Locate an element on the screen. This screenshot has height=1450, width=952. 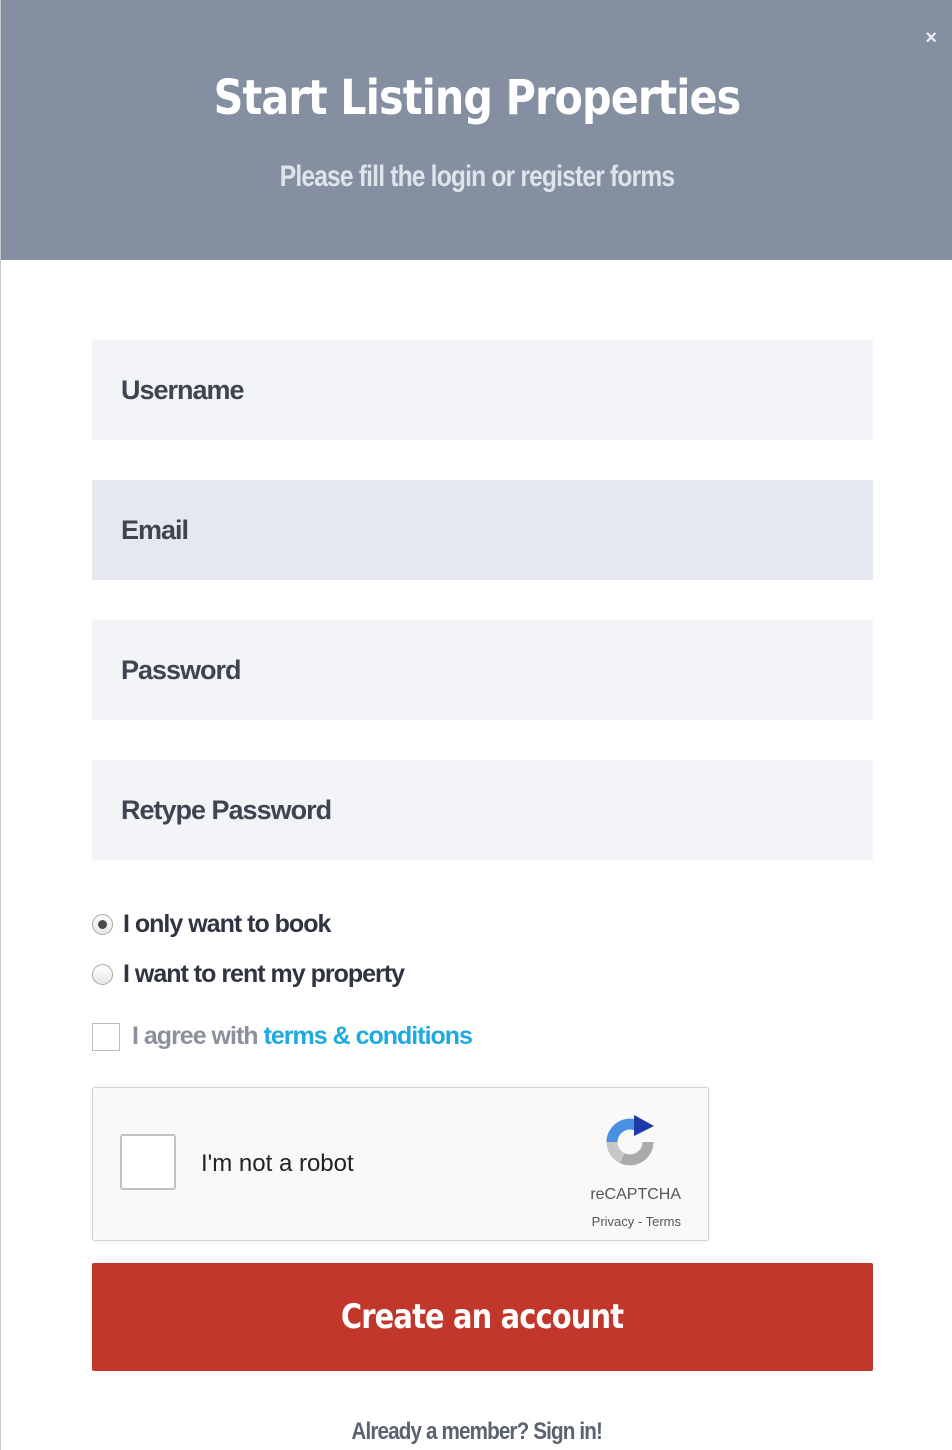
modal-title: Start Listing Properties is located at coordinates (477, 98).